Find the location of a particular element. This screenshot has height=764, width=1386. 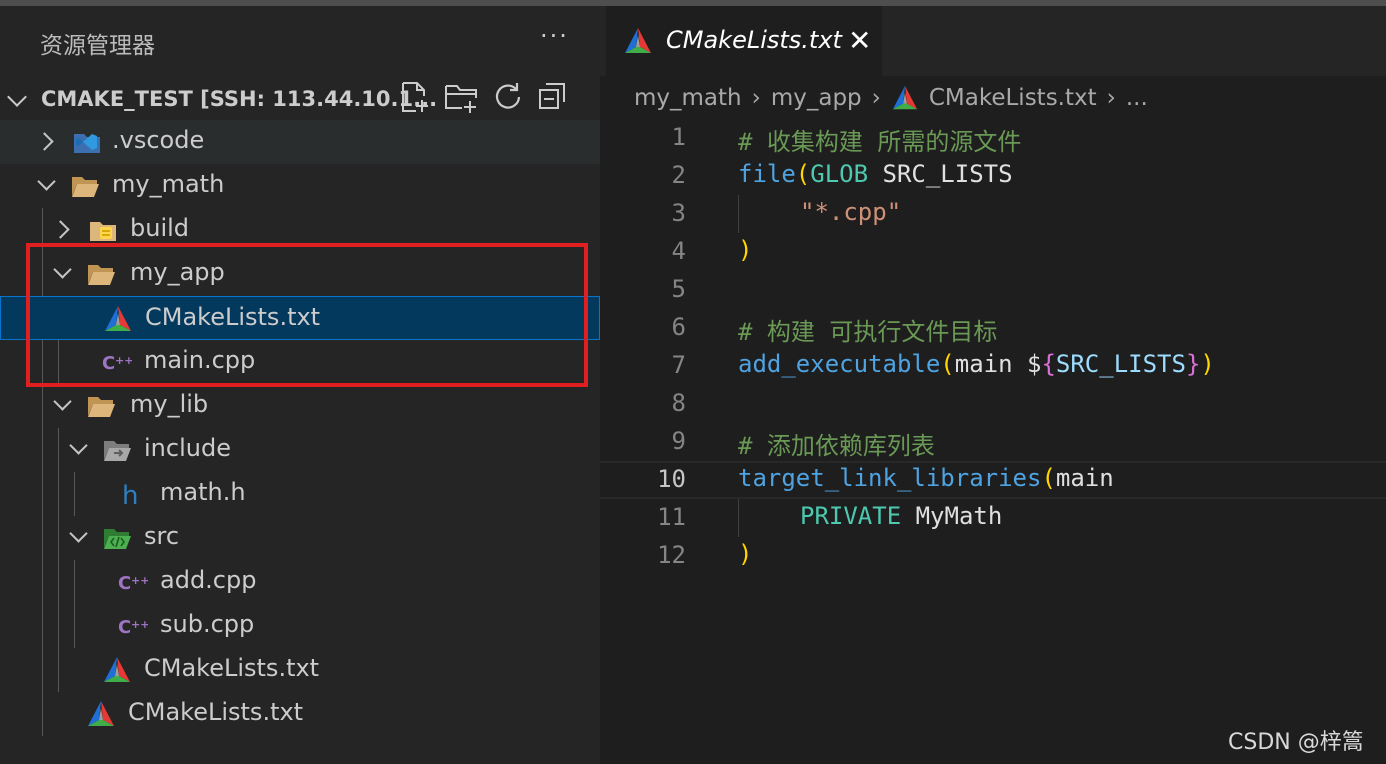

watermark: CSDN @梓篙 is located at coordinates (1296, 742).